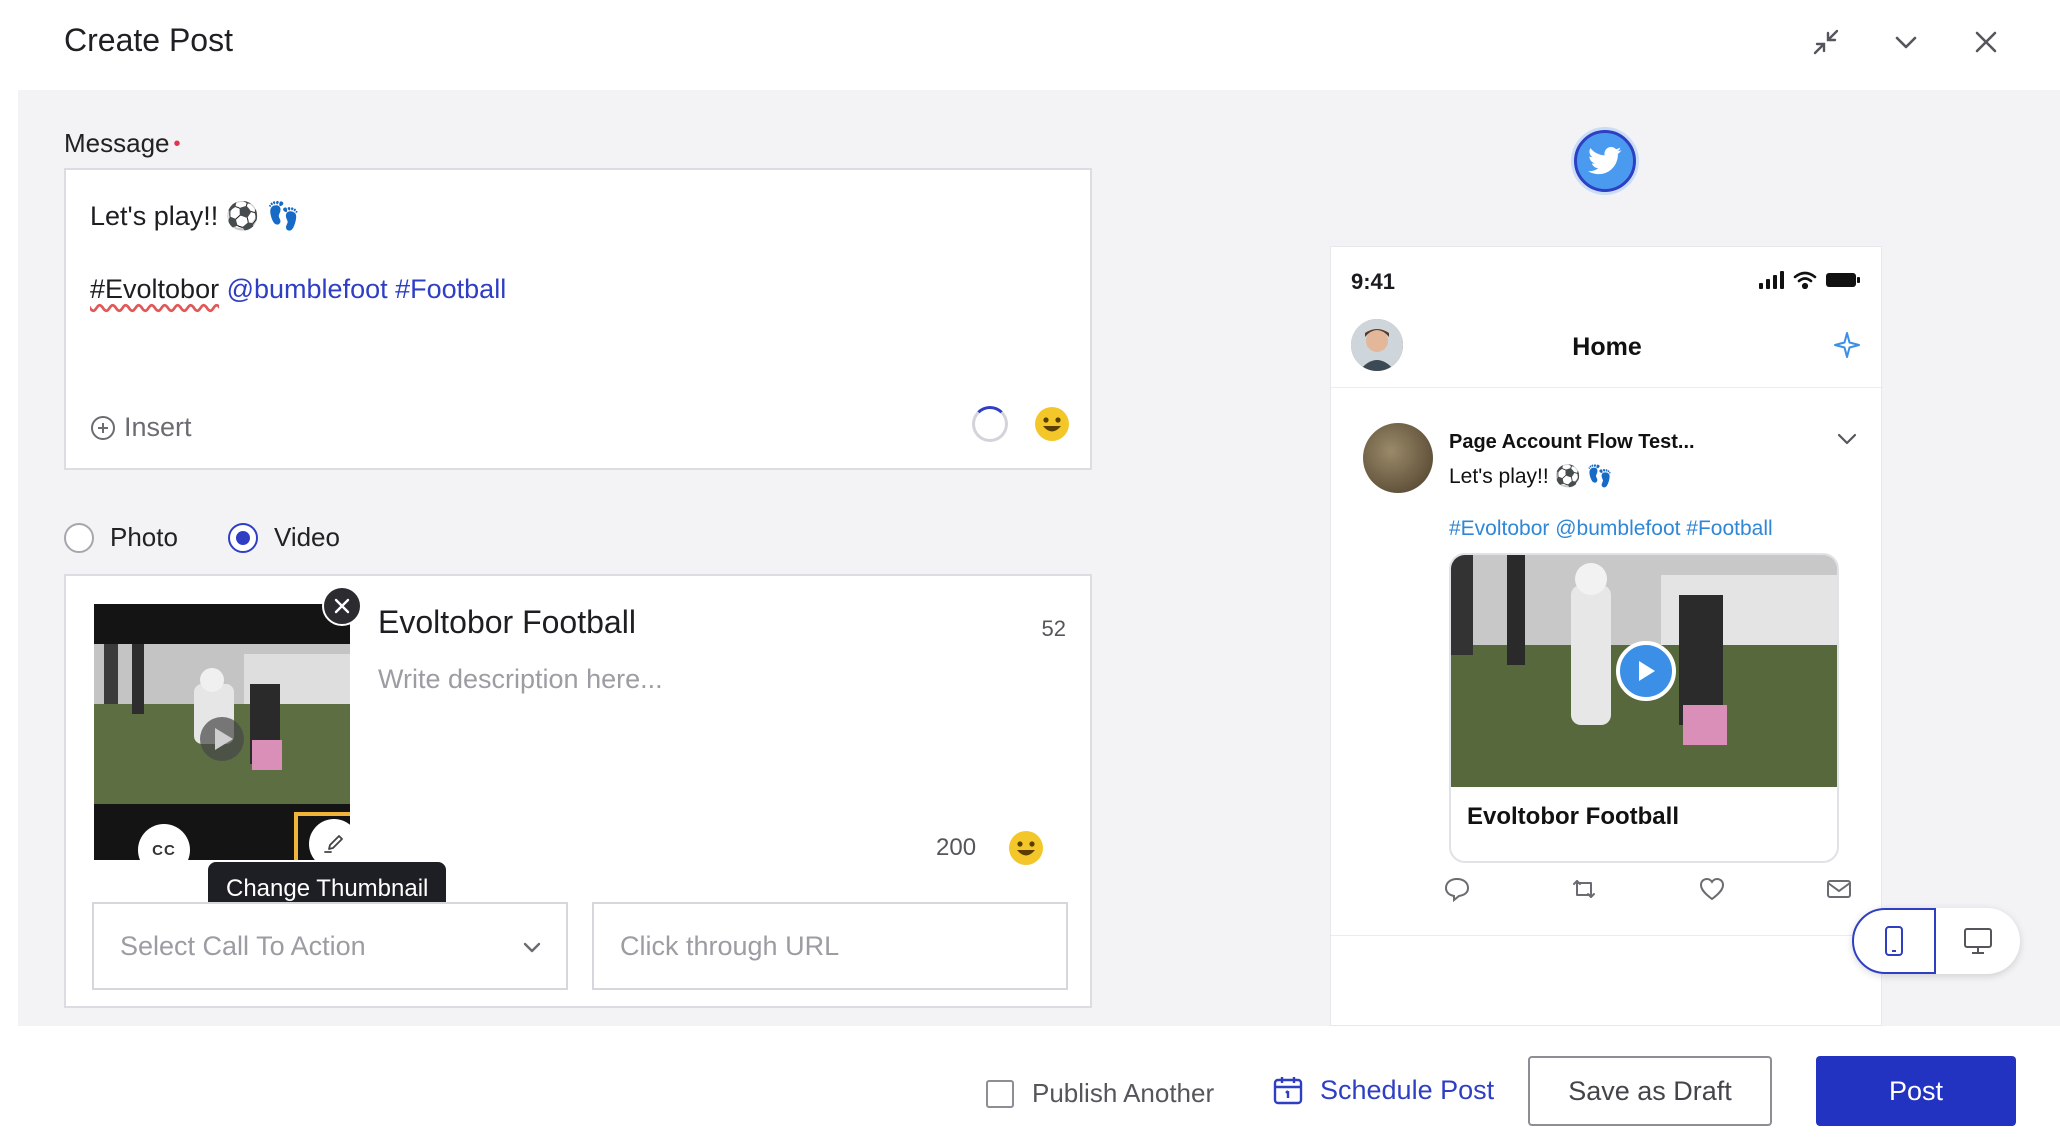 The width and height of the screenshot is (2060, 1142). I want to click on tweet-tags: #Evoltobor @bumblefoot #Football, so click(1611, 529).